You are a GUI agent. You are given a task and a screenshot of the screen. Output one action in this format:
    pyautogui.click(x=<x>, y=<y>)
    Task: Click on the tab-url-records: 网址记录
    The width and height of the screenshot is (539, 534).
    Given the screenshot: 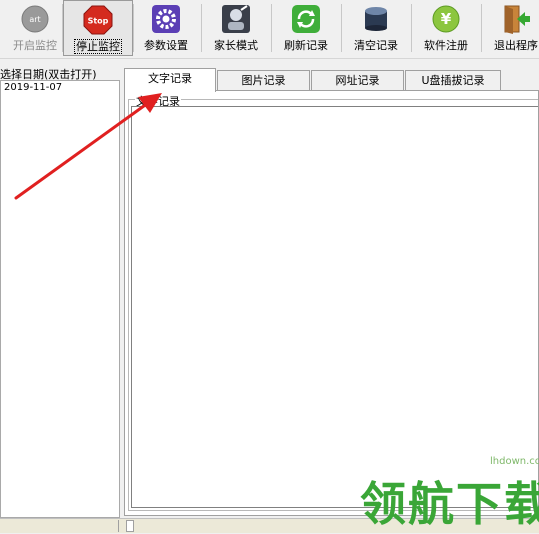 What is the action you would take?
    pyautogui.click(x=357, y=80)
    